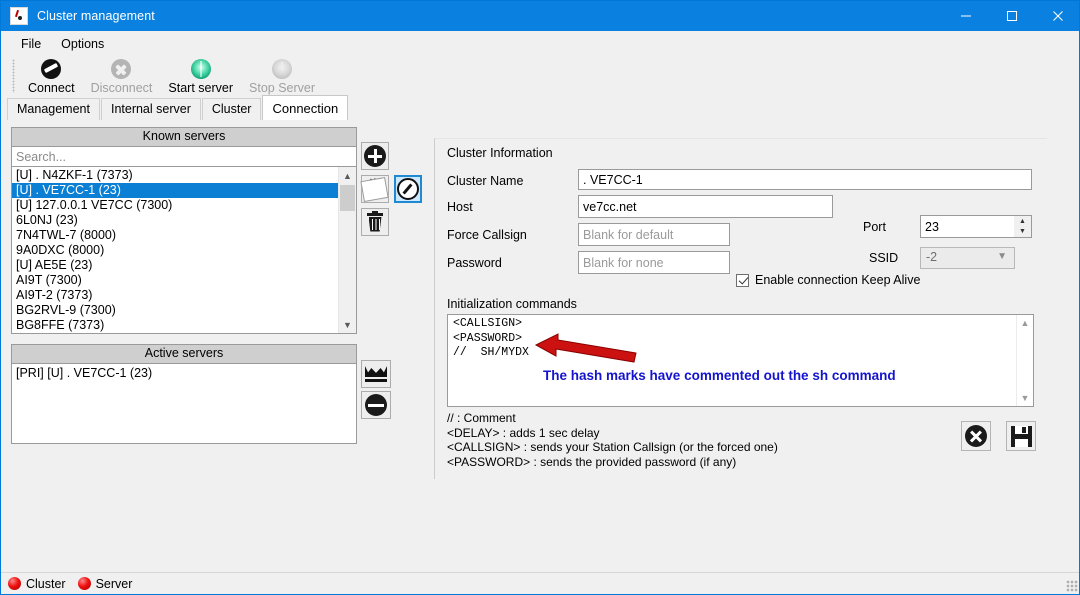 Image resolution: width=1080 pixels, height=595 pixels. What do you see at coordinates (175, 295) in the screenshot?
I see `list-item: AI9T-2 (7373)` at bounding box center [175, 295].